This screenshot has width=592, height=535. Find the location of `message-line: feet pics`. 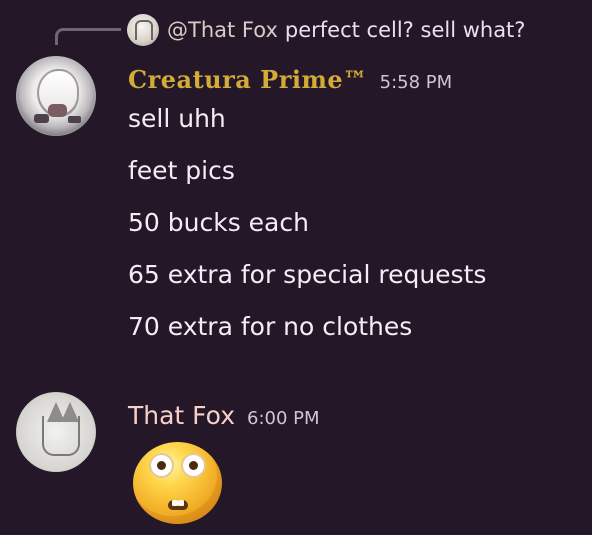

message-line: feet pics is located at coordinates (181, 170).